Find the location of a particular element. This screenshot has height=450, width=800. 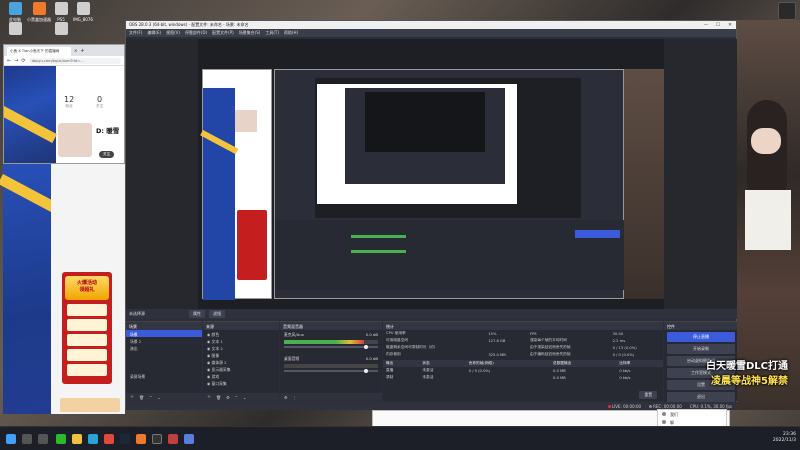

edge-icon is located at coordinates (93, 439).